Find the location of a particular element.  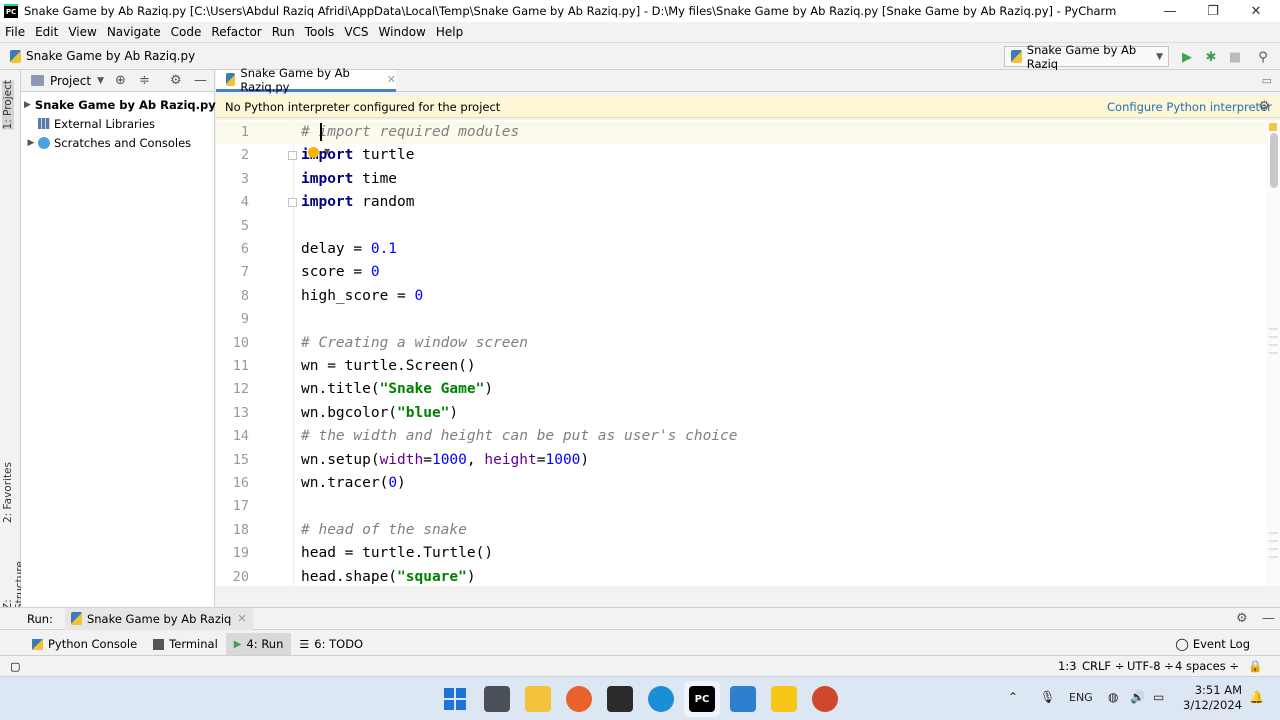

maximize-button: ❐ is located at coordinates (1213, 11).